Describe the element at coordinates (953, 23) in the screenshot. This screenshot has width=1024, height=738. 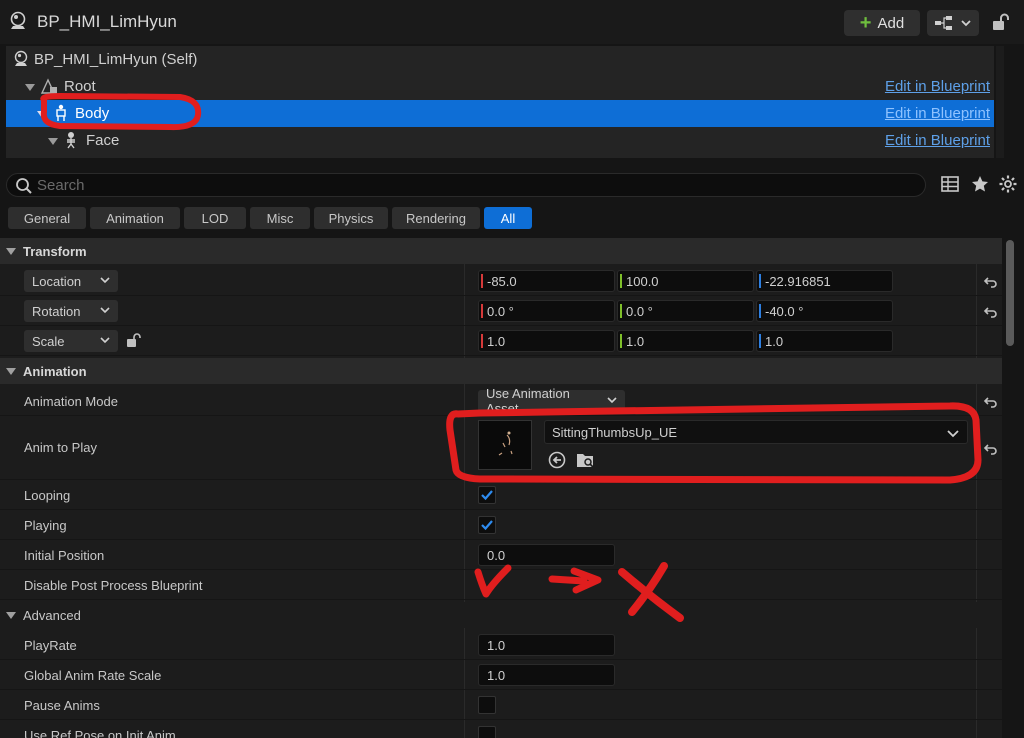
I see `hierarchy-button` at that location.